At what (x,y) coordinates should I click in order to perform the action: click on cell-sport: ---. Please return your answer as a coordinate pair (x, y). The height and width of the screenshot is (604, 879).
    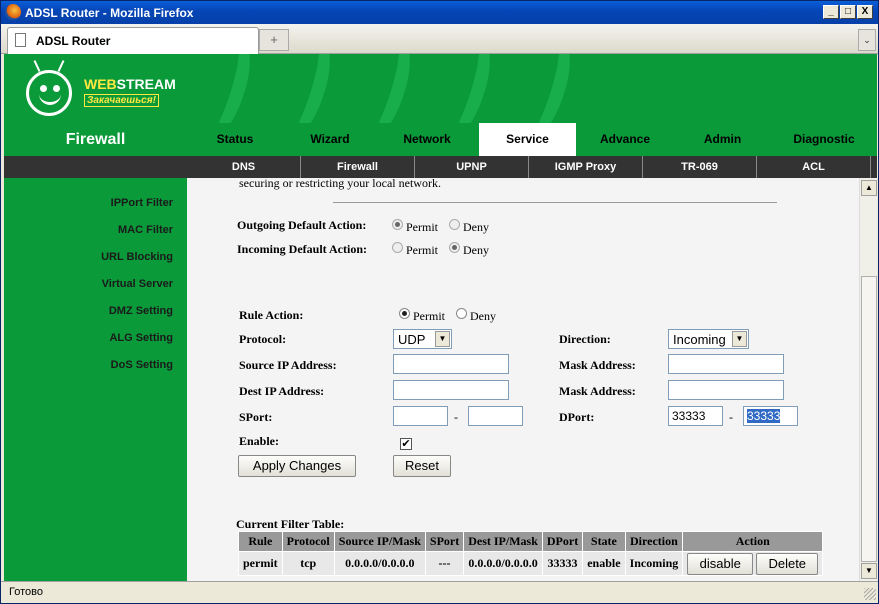
    Looking at the image, I should click on (444, 563).